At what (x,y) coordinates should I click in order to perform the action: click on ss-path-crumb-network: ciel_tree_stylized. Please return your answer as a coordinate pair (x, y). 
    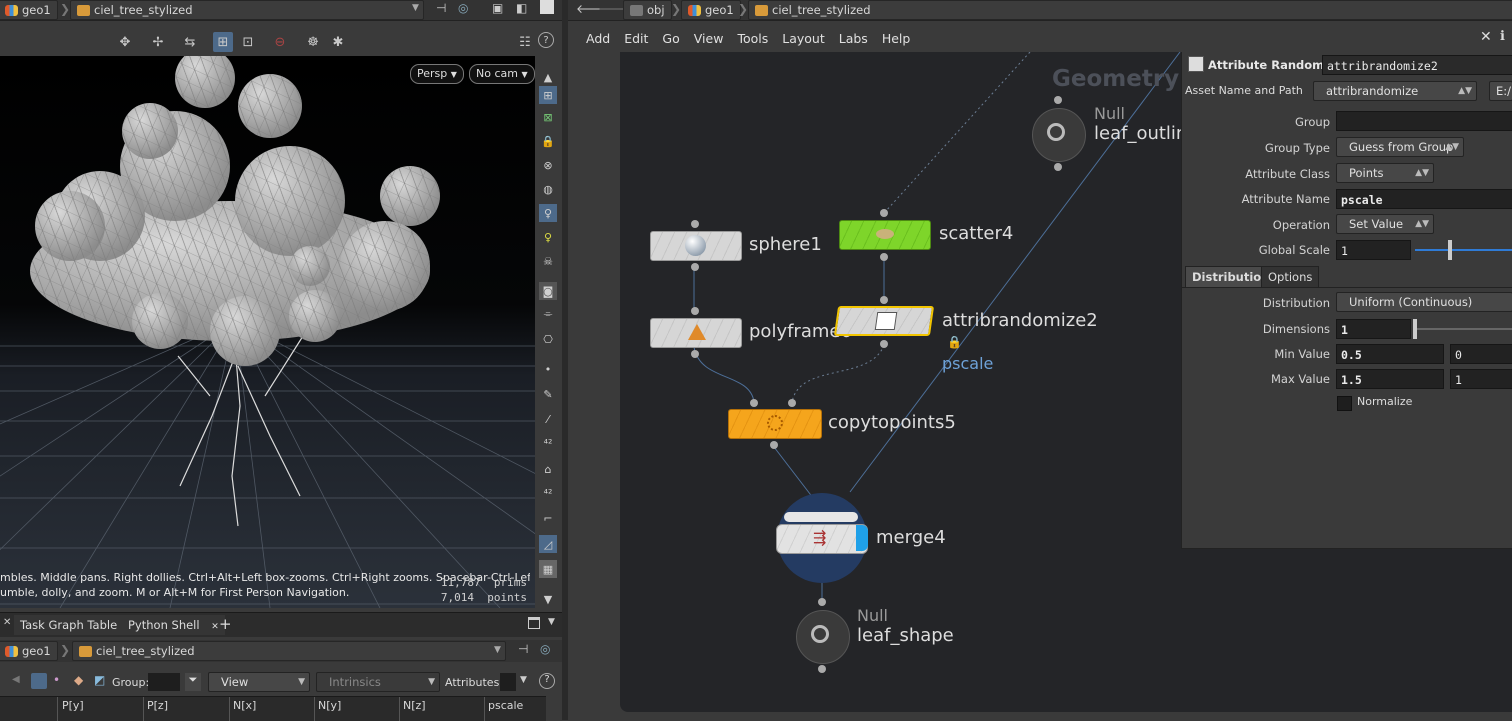
    Looking at the image, I should click on (289, 651).